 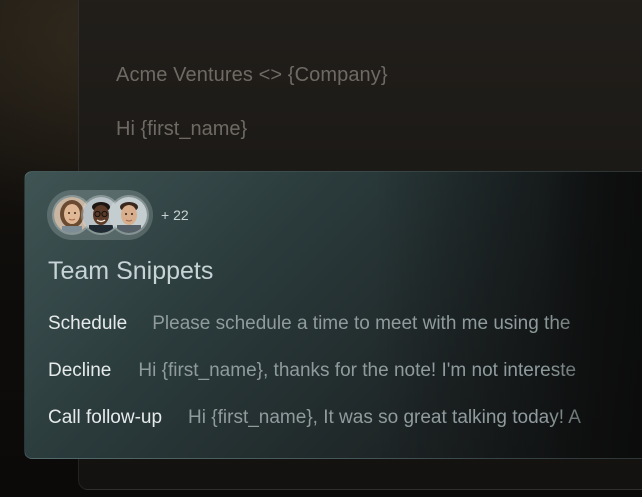 What do you see at coordinates (129, 215) in the screenshot?
I see `avatar-man-icon` at bounding box center [129, 215].